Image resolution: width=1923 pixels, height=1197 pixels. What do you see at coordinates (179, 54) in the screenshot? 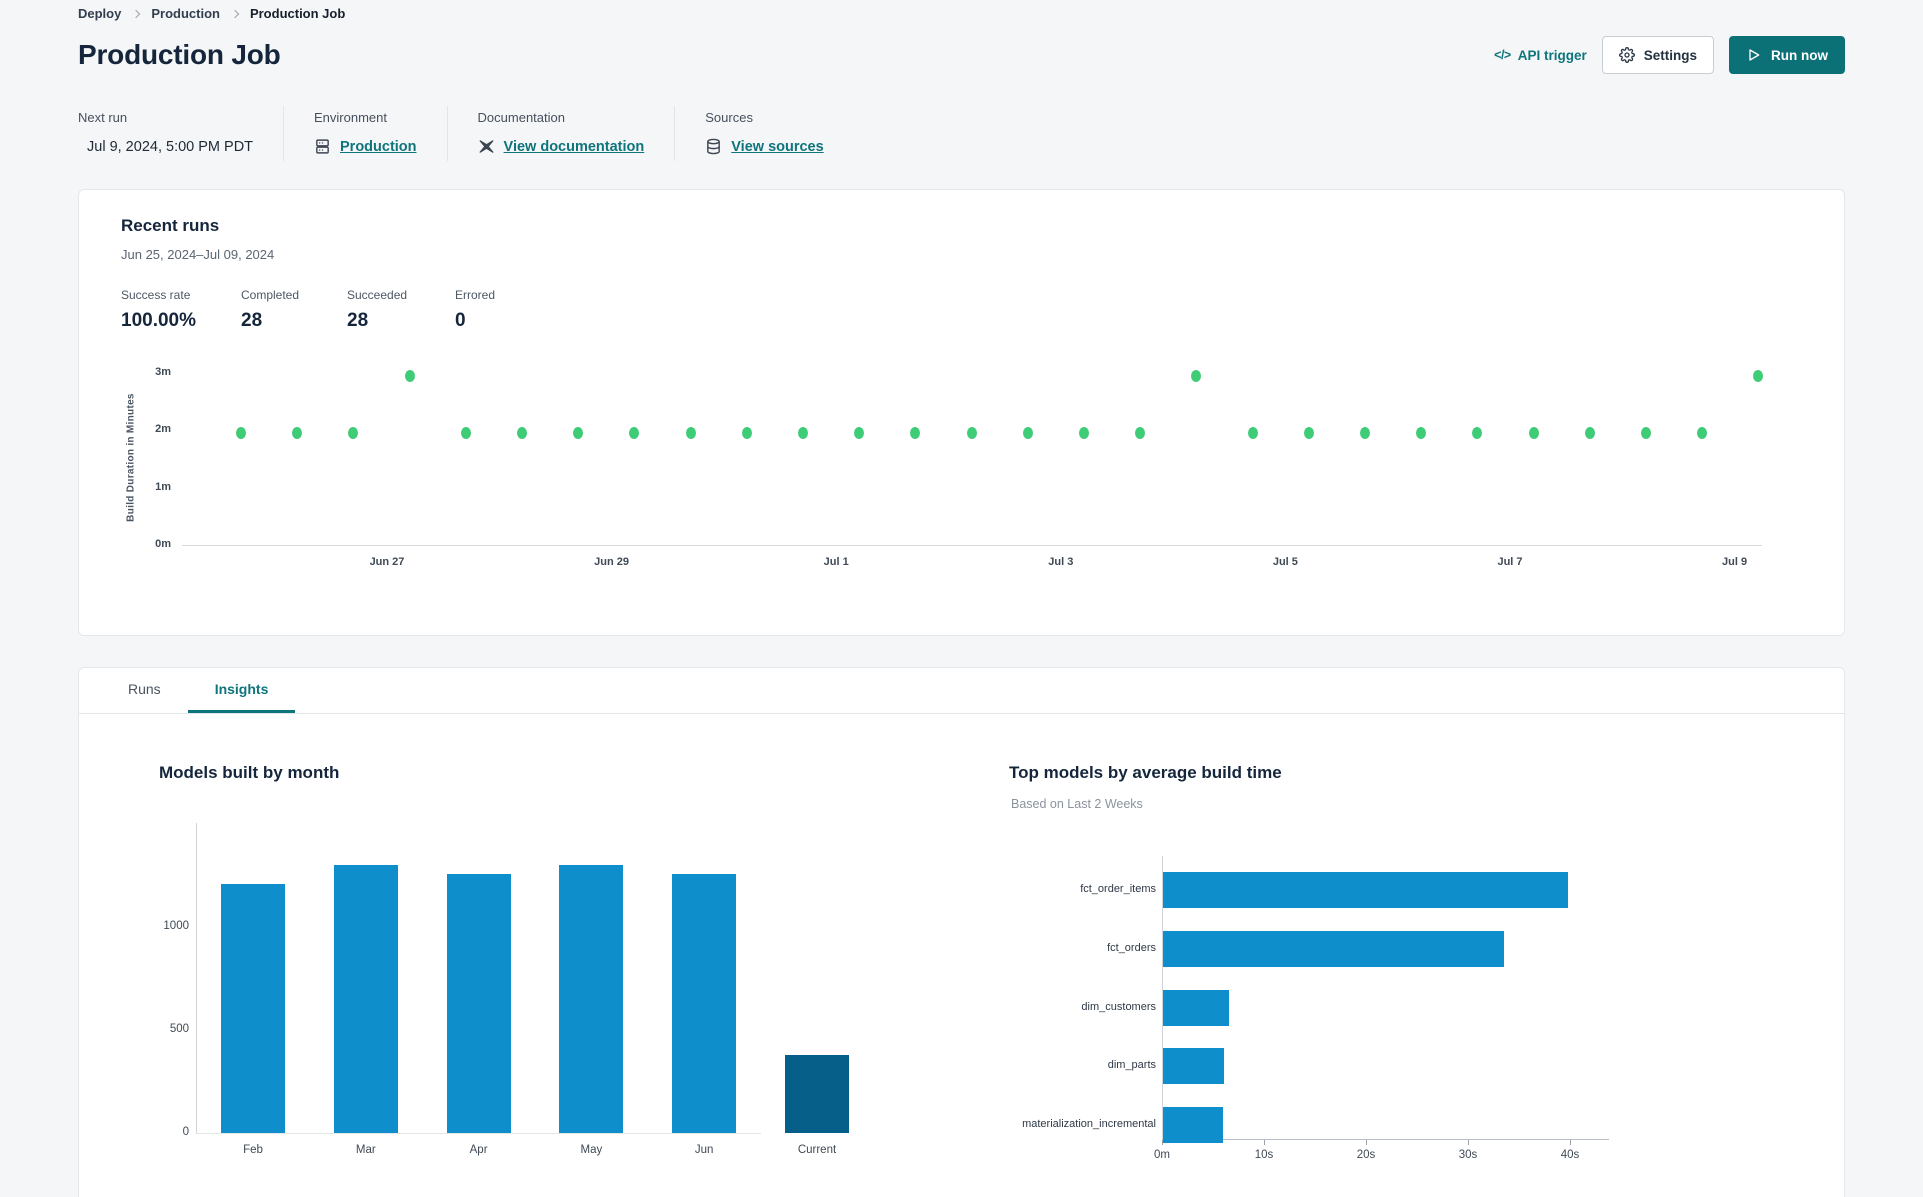
I see `page-title: Production Job` at bounding box center [179, 54].